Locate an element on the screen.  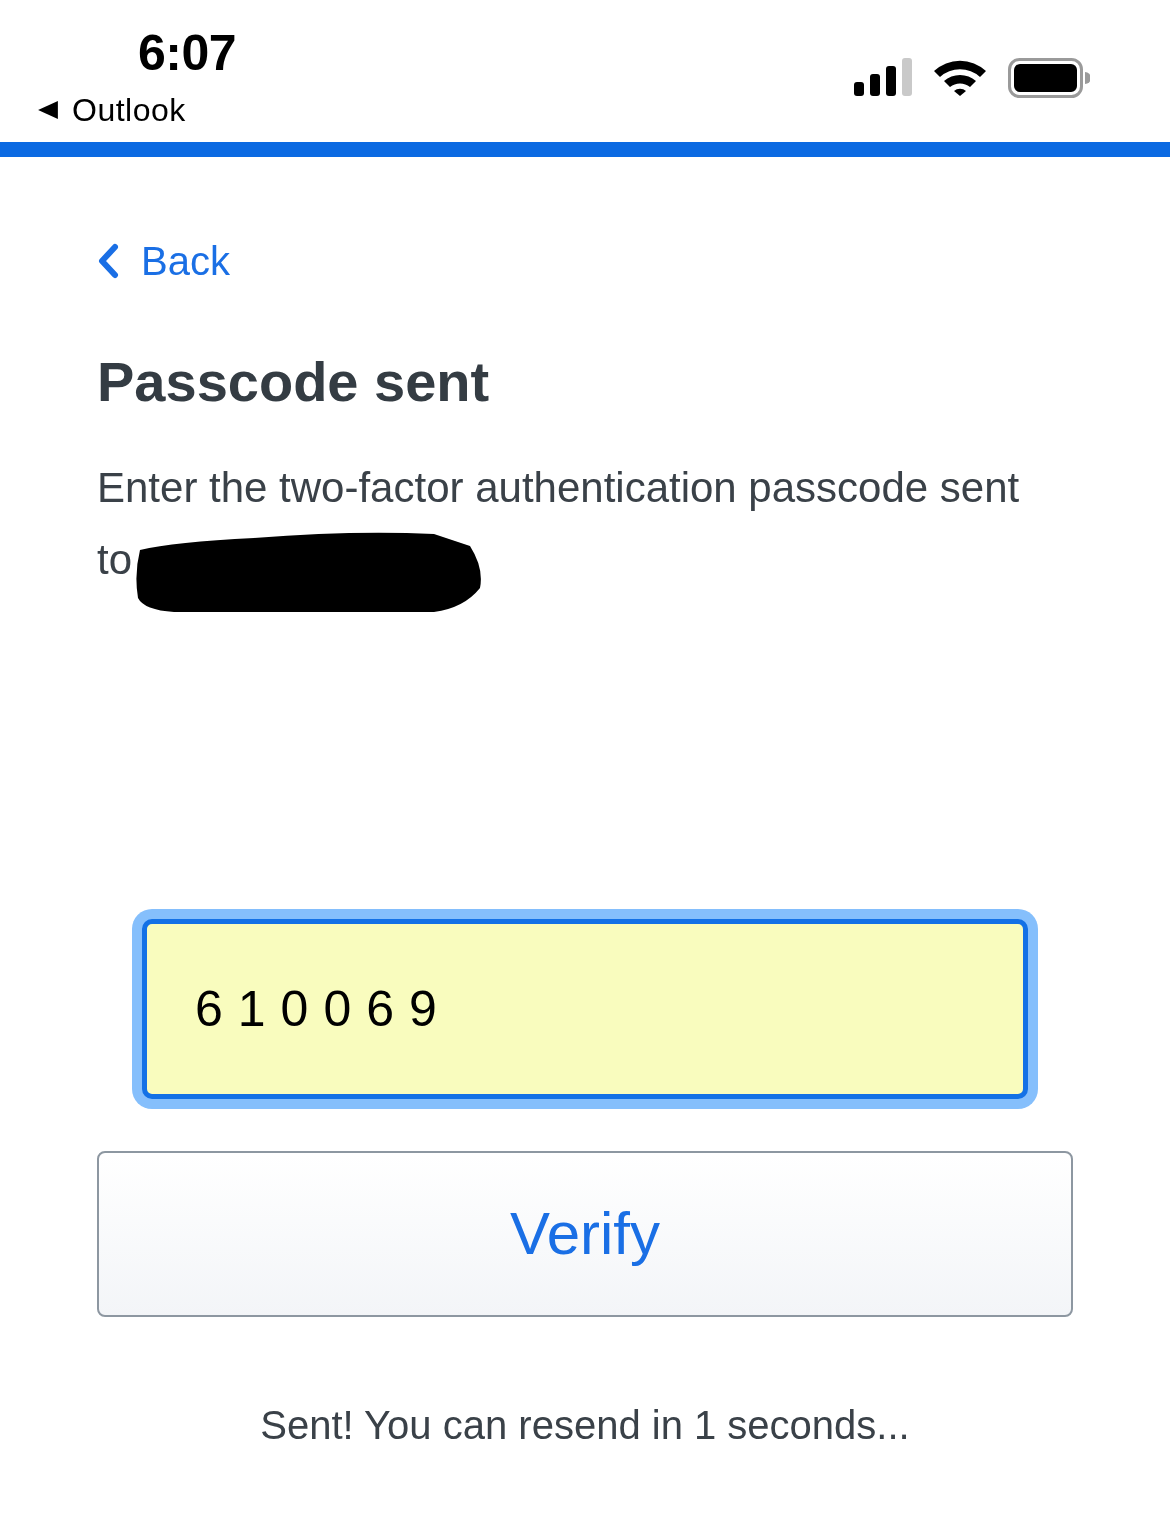
triangle-icon is located at coordinates (48, 110).